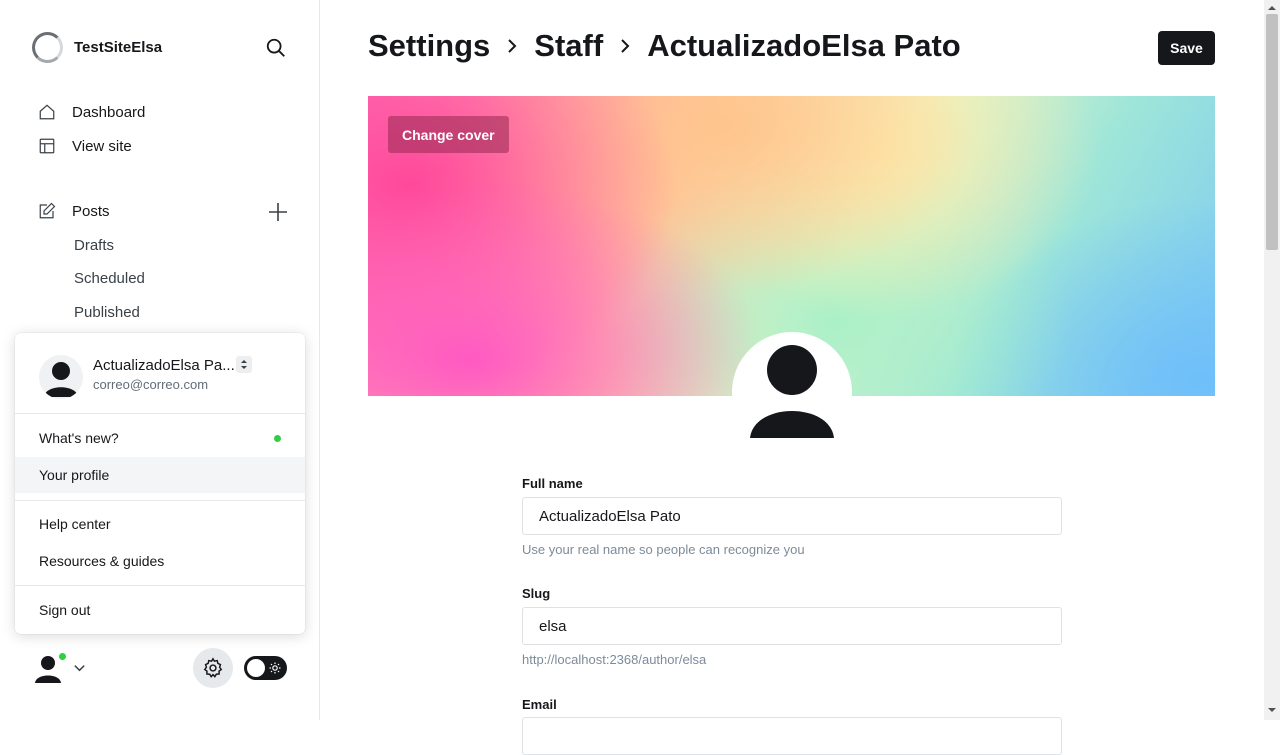 This screenshot has height=755, width=1280. Describe the element at coordinates (429, 46) in the screenshot. I see `breadcrumb-settings: Settings` at that location.